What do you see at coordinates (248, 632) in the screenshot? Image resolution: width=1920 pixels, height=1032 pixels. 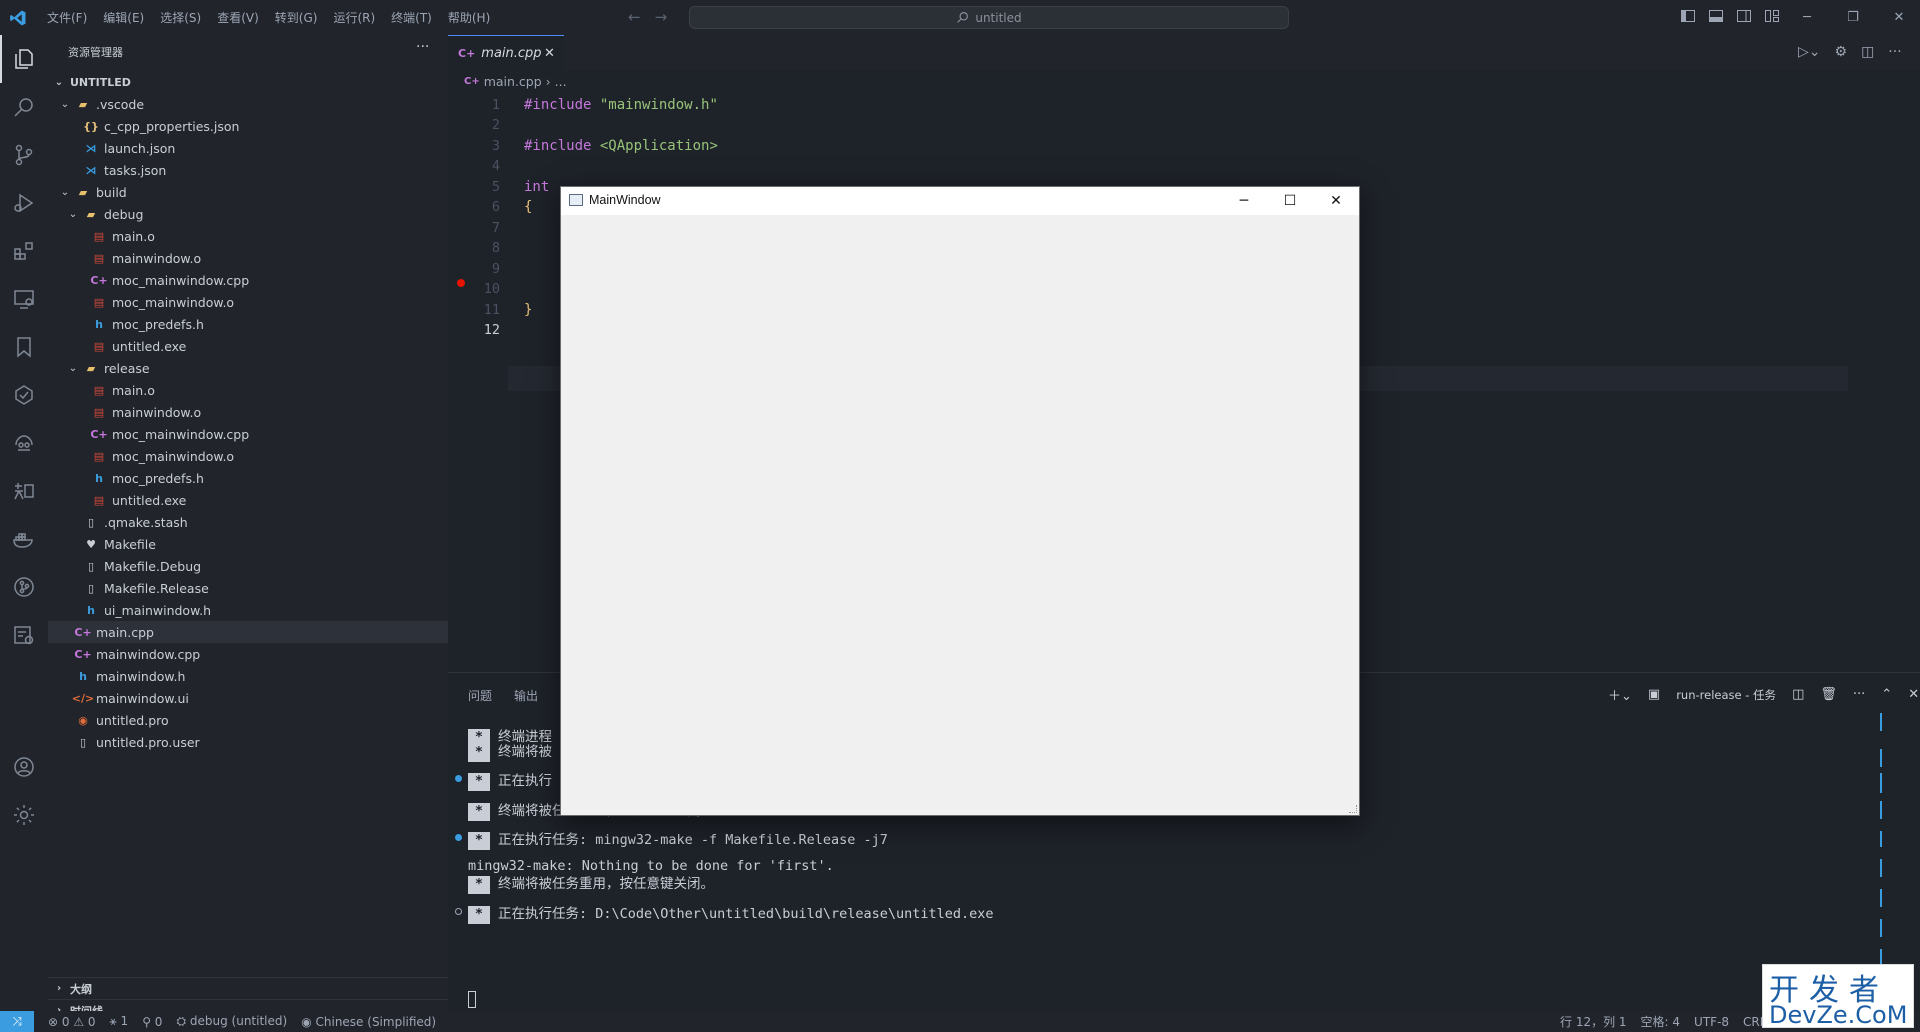 I see `tree-item: C+ main.cpp` at bounding box center [248, 632].